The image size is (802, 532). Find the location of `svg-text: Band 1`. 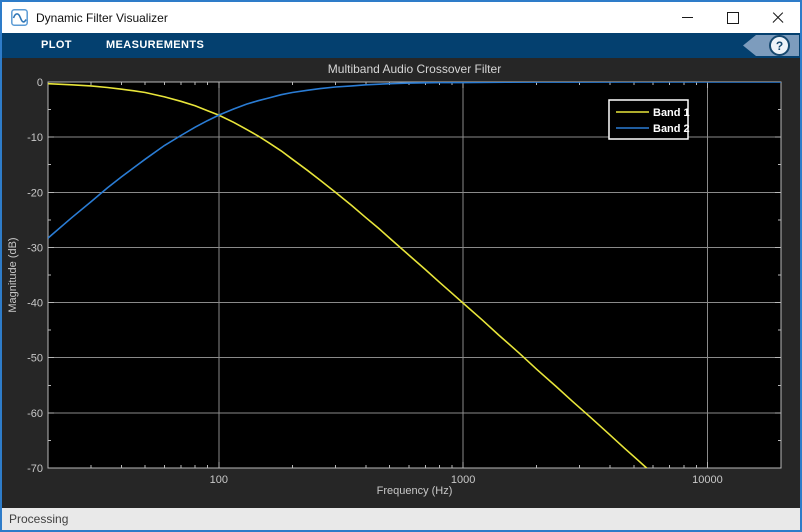

svg-text: Band 1 is located at coordinates (671, 113).